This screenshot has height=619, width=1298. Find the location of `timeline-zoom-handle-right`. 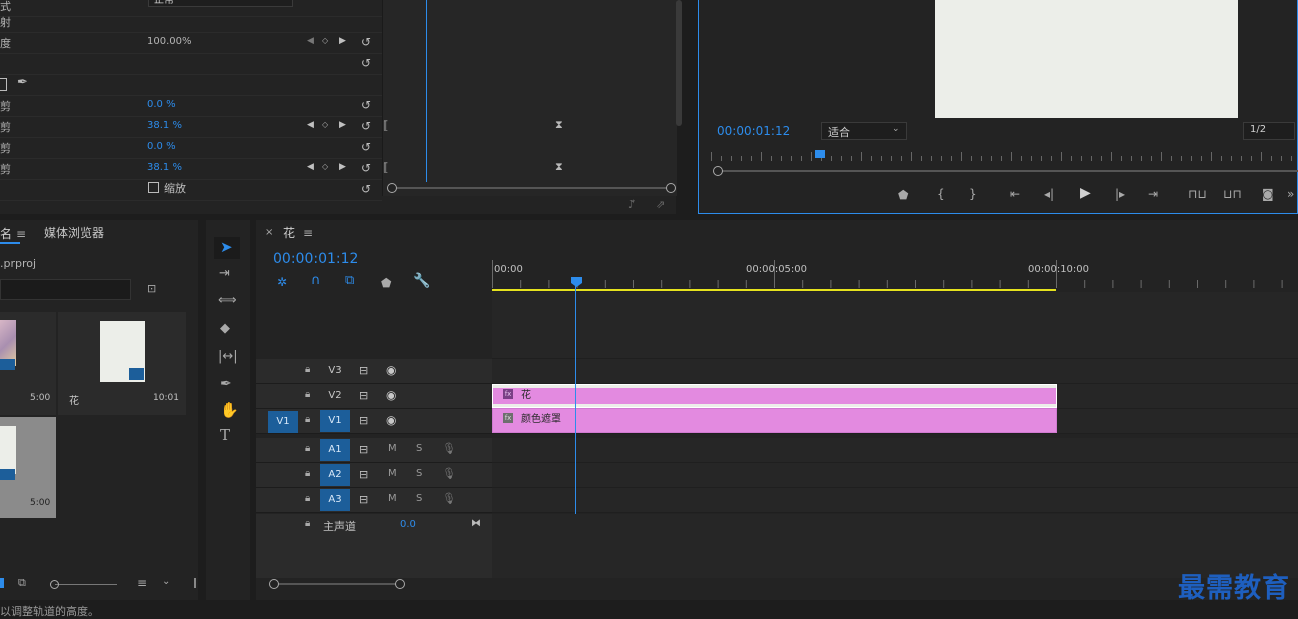

timeline-zoom-handle-right is located at coordinates (400, 584).